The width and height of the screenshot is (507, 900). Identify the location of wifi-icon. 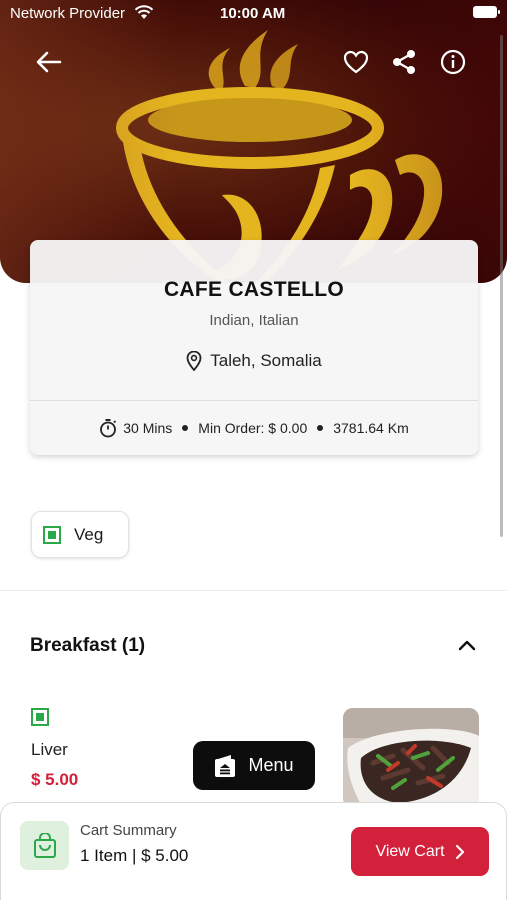
(144, 12).